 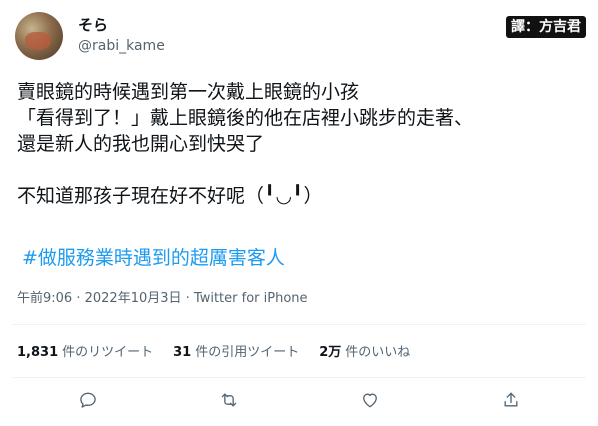 I want to click on reply-icon, so click(x=88, y=400).